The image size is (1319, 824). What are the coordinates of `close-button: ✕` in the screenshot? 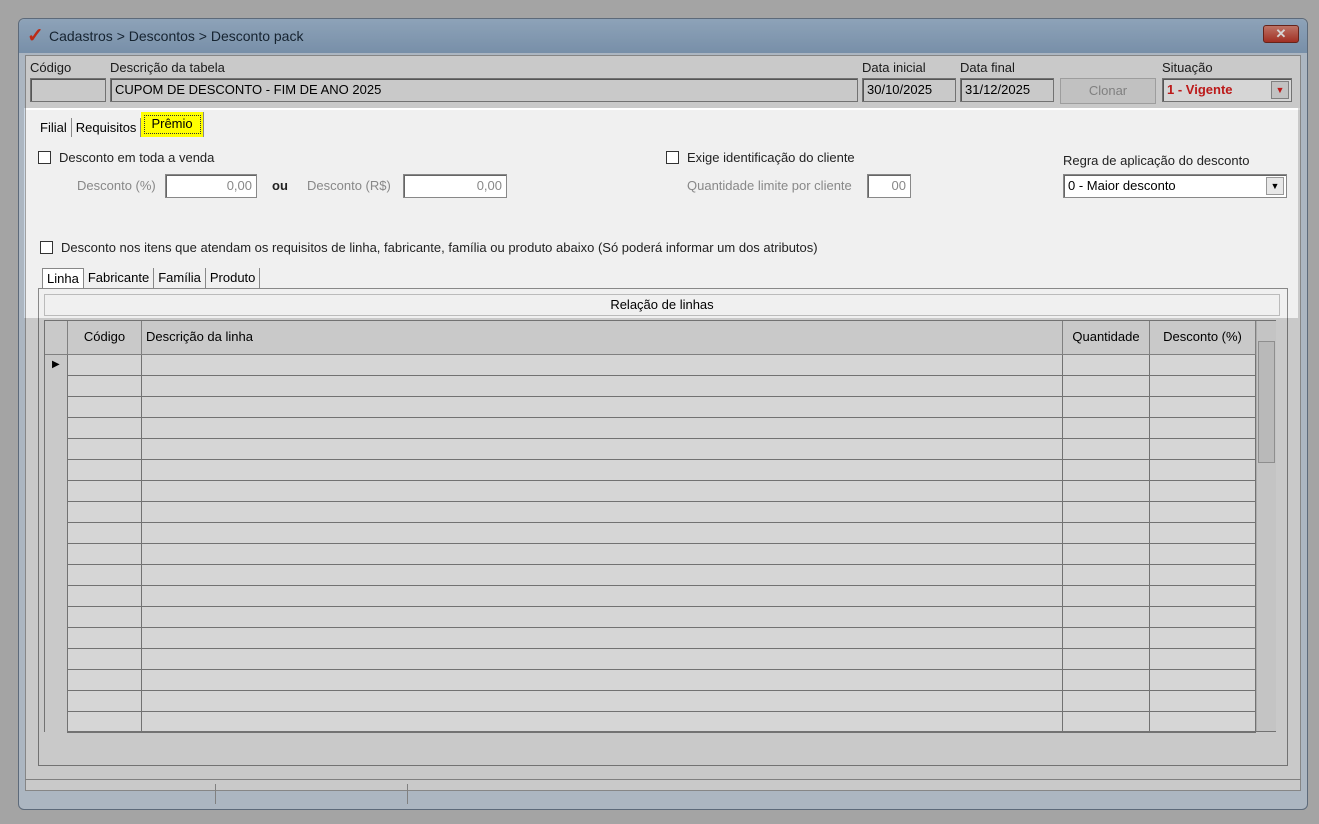 It's located at (1281, 34).